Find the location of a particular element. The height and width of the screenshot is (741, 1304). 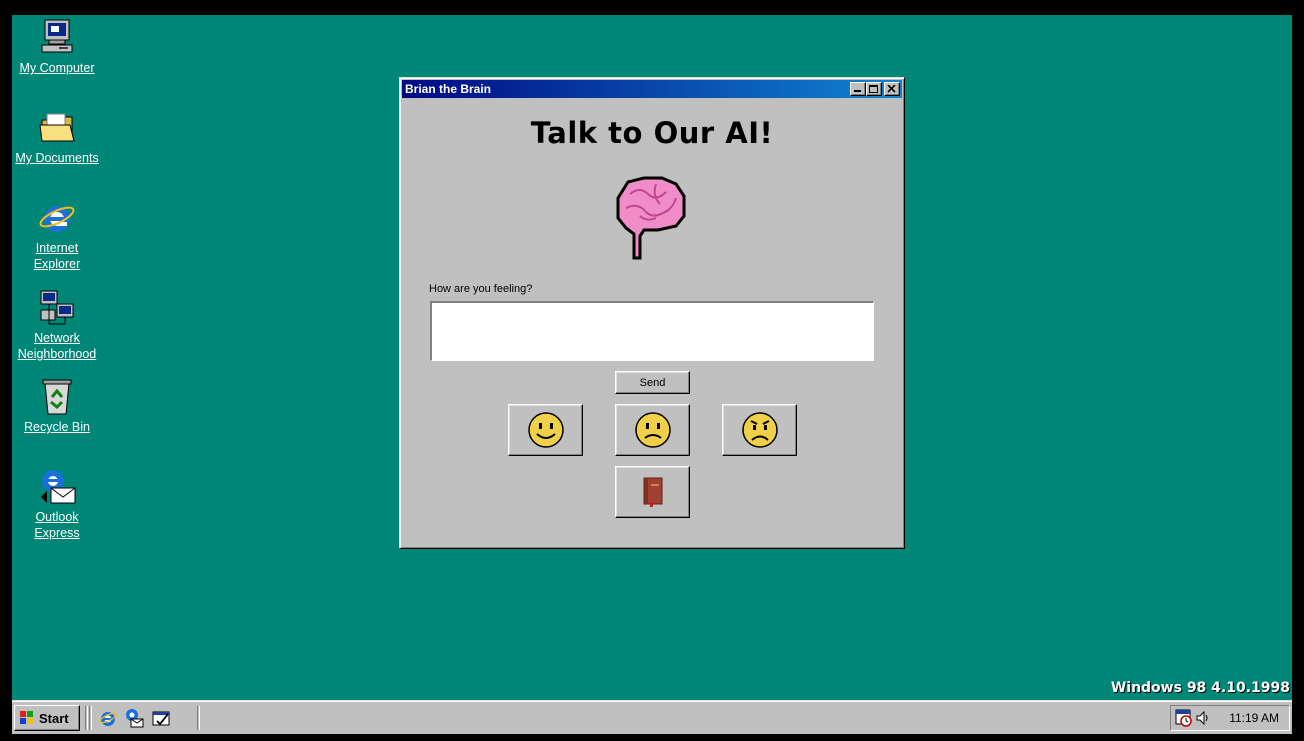

neutral-face-icon is located at coordinates (652, 430).